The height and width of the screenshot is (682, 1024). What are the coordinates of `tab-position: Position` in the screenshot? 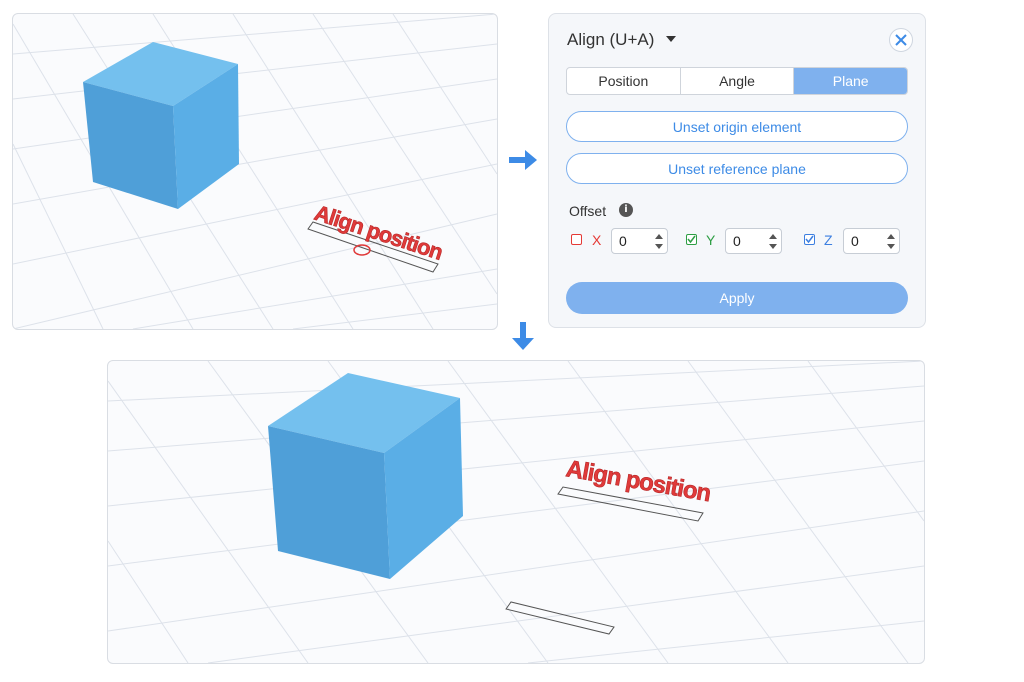 It's located at (624, 81).